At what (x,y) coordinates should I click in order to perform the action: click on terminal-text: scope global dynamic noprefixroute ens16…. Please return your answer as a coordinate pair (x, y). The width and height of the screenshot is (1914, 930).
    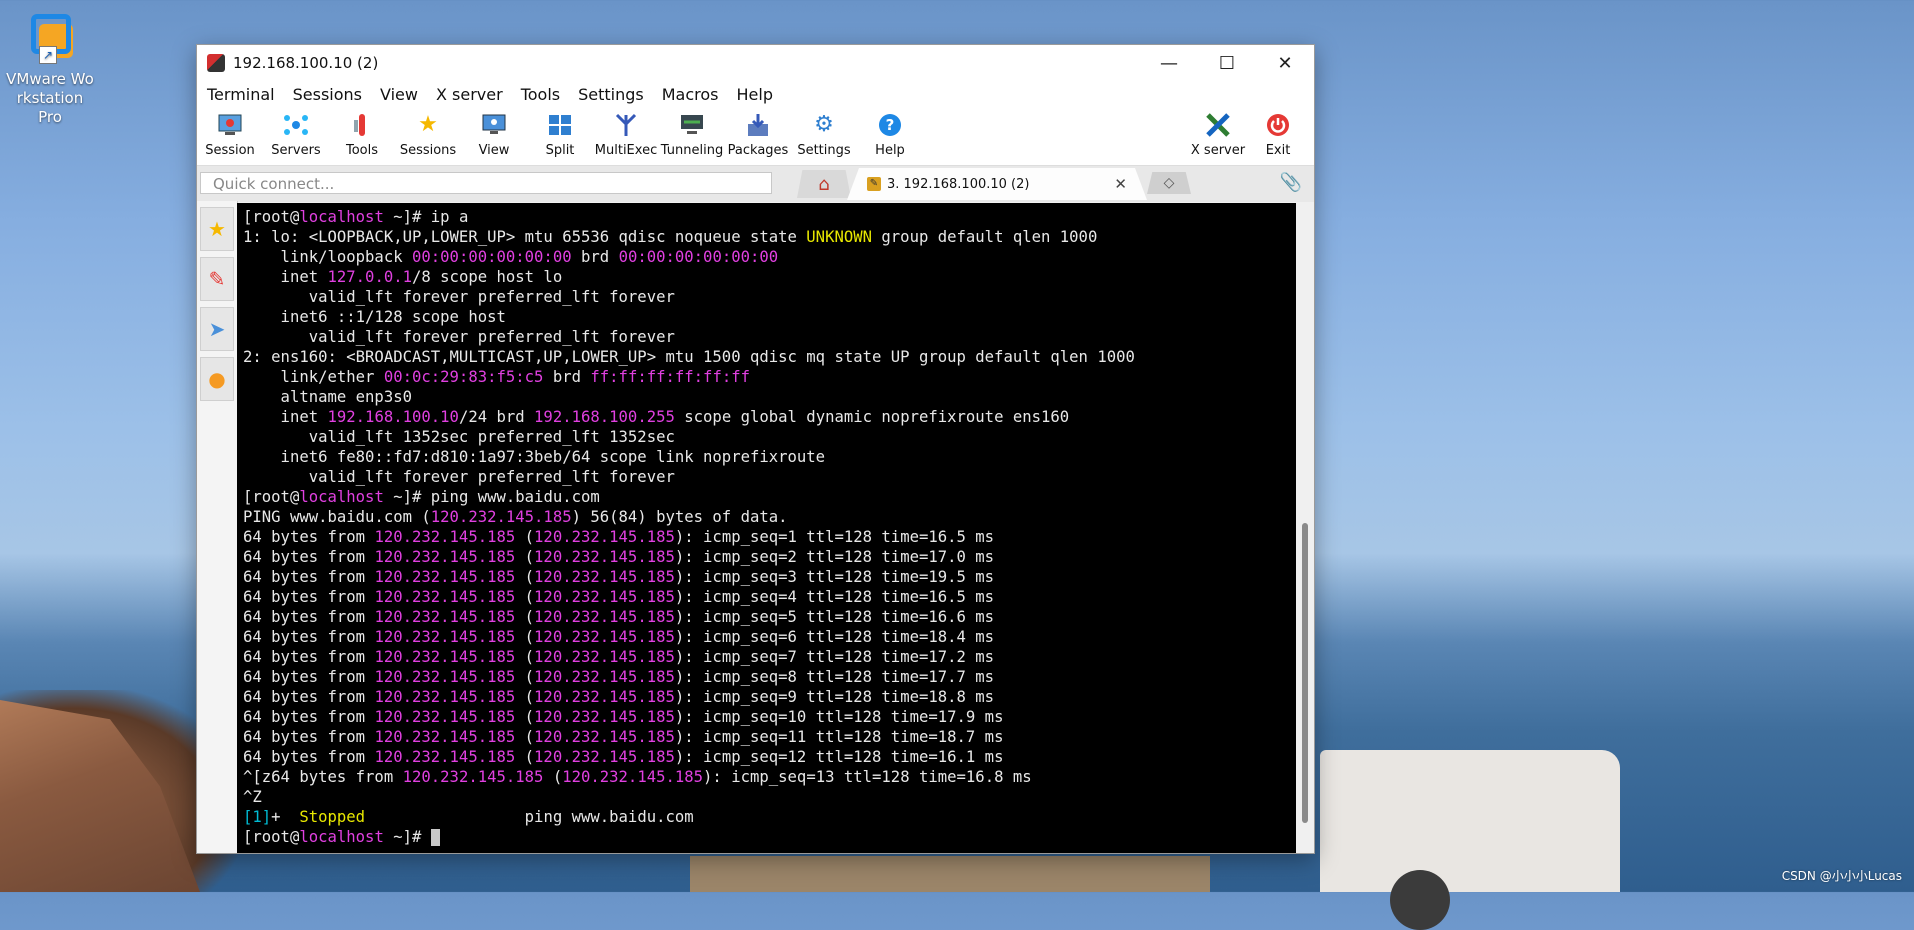
    Looking at the image, I should click on (872, 417).